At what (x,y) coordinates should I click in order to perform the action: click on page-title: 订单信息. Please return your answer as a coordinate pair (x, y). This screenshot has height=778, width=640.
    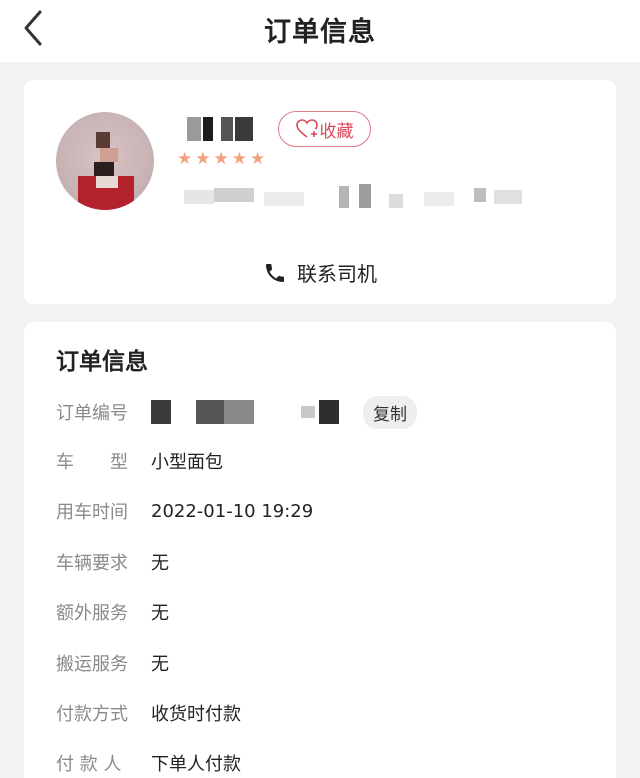
    Looking at the image, I should click on (320, 32).